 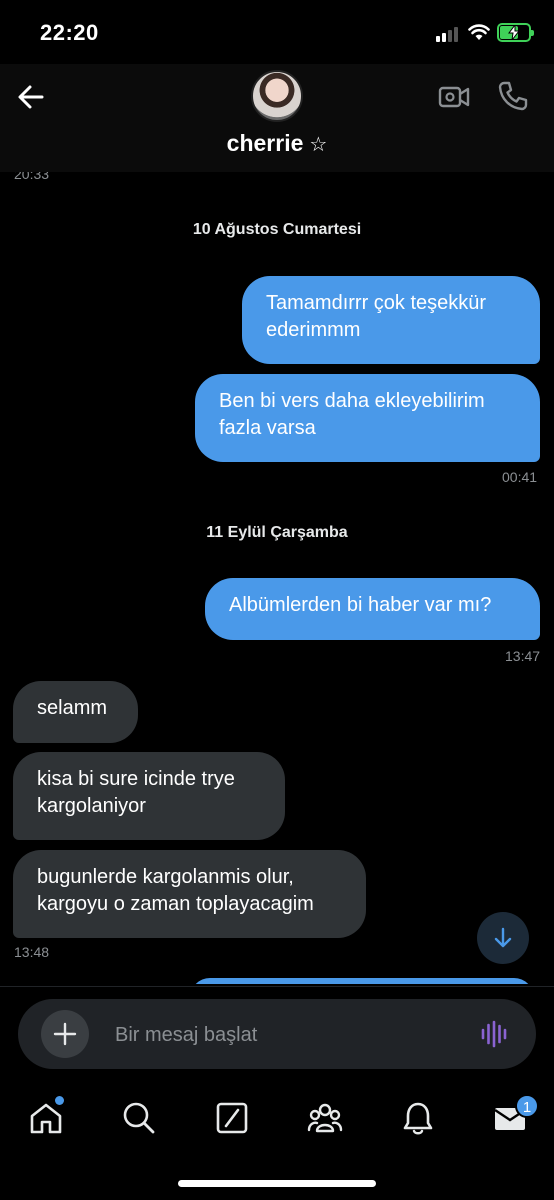 I want to click on plus-icon, so click(x=65, y=1034).